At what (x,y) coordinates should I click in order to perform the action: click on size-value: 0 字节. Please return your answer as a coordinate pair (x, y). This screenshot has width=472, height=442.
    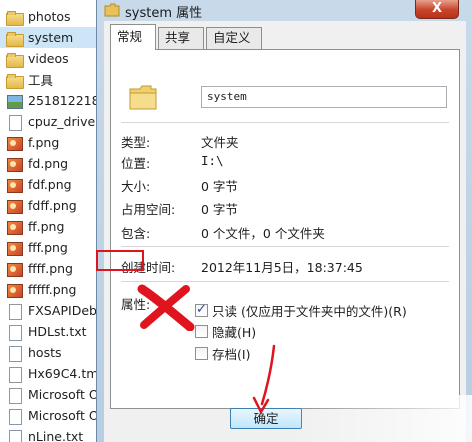
    Looking at the image, I should click on (219, 186).